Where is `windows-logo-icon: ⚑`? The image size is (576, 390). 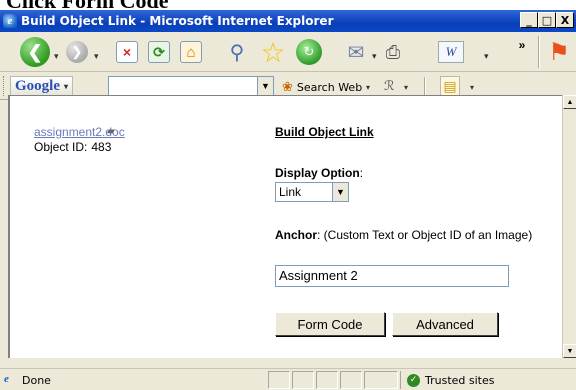
windows-logo-icon: ⚑ is located at coordinates (559, 52).